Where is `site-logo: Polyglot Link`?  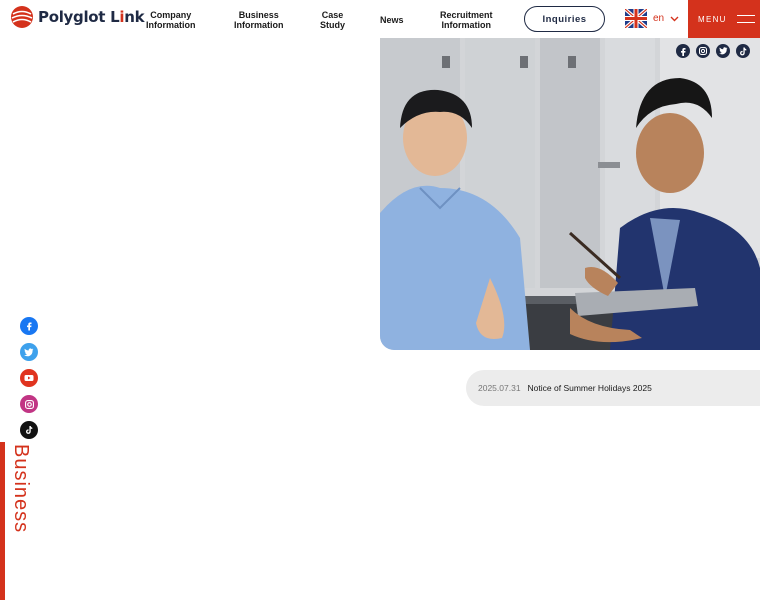 site-logo: Polyglot Link is located at coordinates (77, 17).